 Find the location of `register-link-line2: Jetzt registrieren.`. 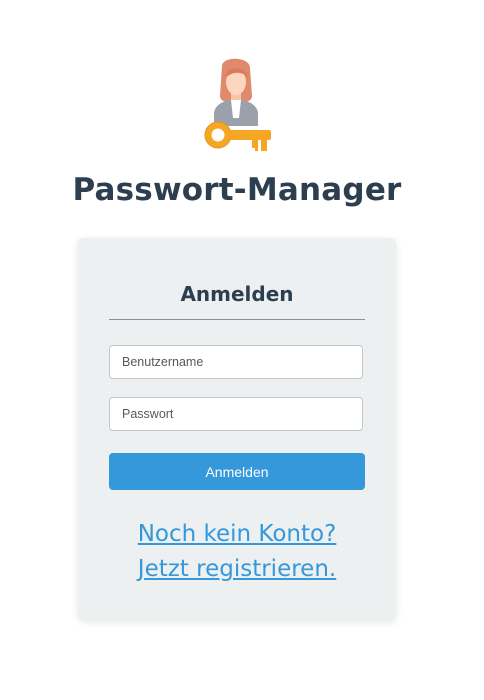

register-link-line2: Jetzt registrieren. is located at coordinates (237, 569).